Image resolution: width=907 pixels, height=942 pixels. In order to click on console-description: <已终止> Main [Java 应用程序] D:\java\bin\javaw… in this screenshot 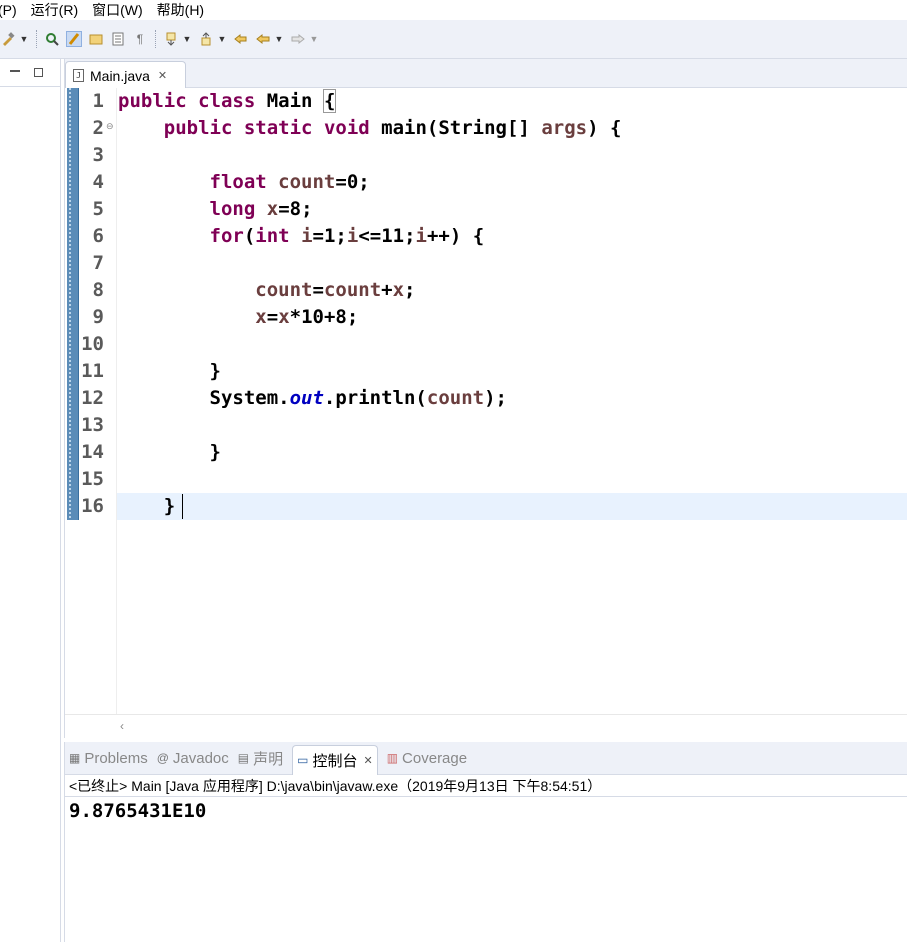, I will do `click(486, 786)`.